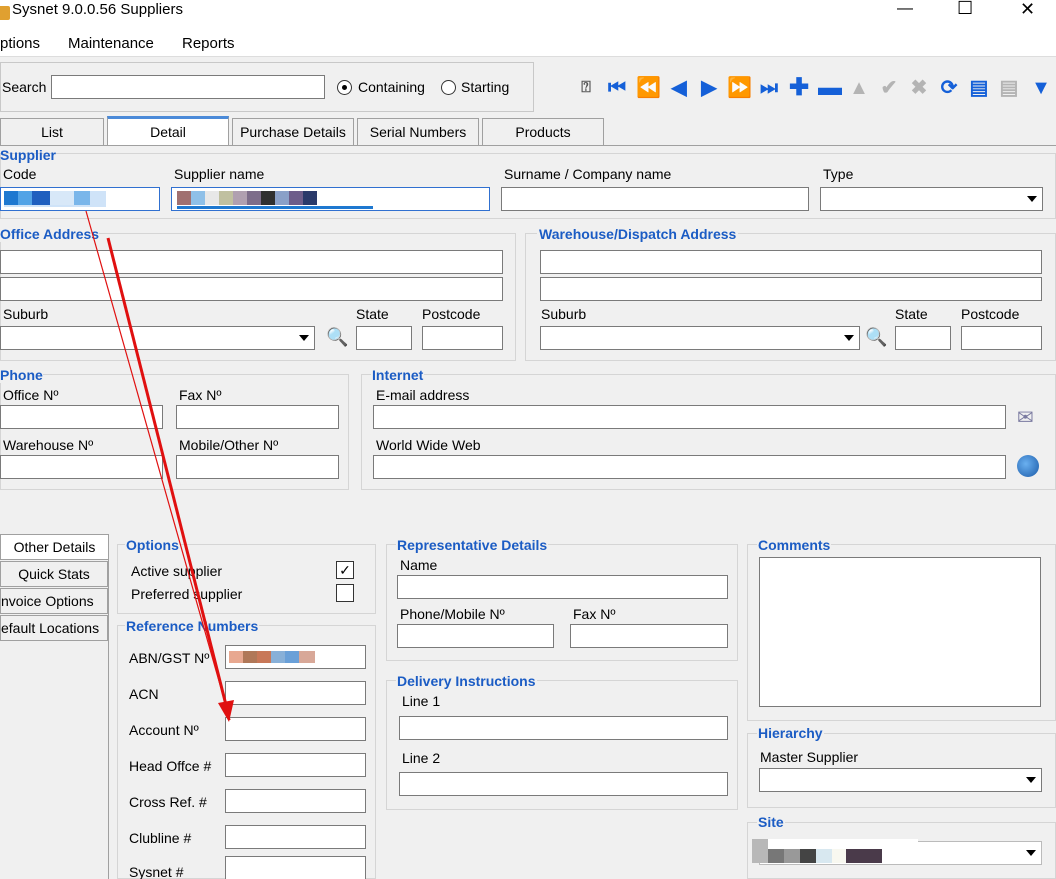 This screenshot has width=1056, height=879. Describe the element at coordinates (167, 471) in the screenshot. I see `thick-annotation-arrow` at that location.